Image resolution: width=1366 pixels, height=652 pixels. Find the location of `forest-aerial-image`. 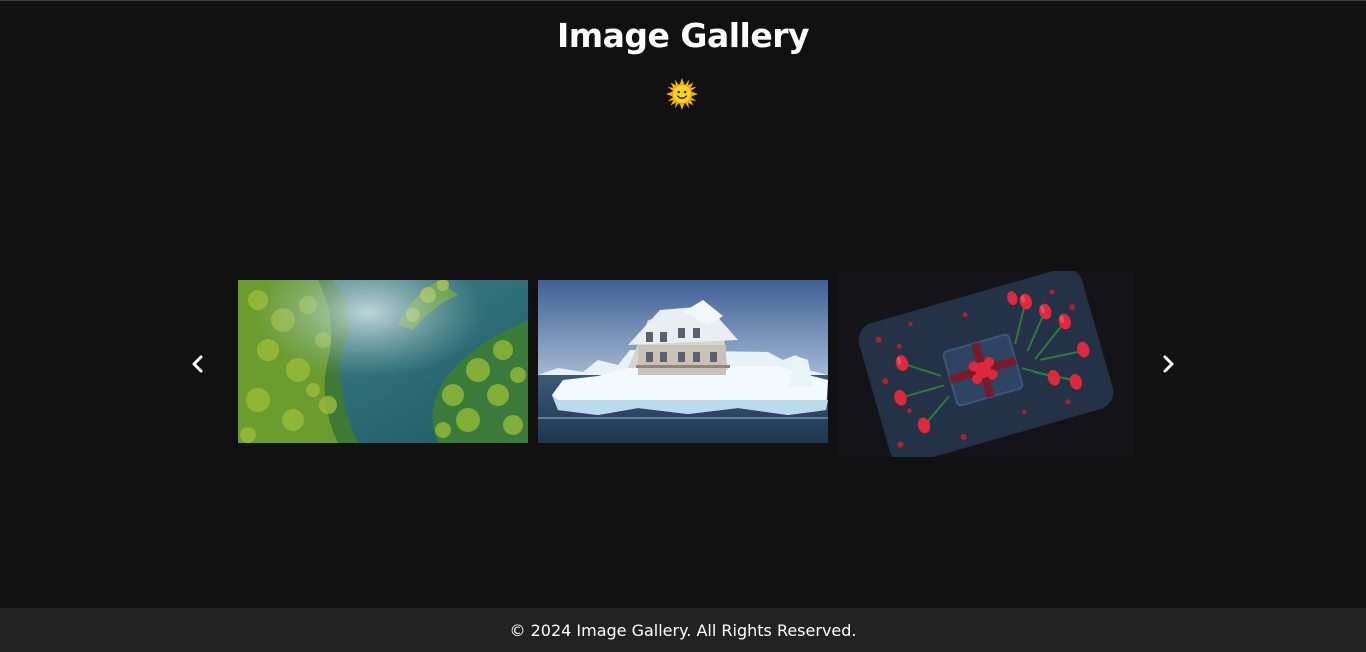

forest-aerial-image is located at coordinates (383, 361).